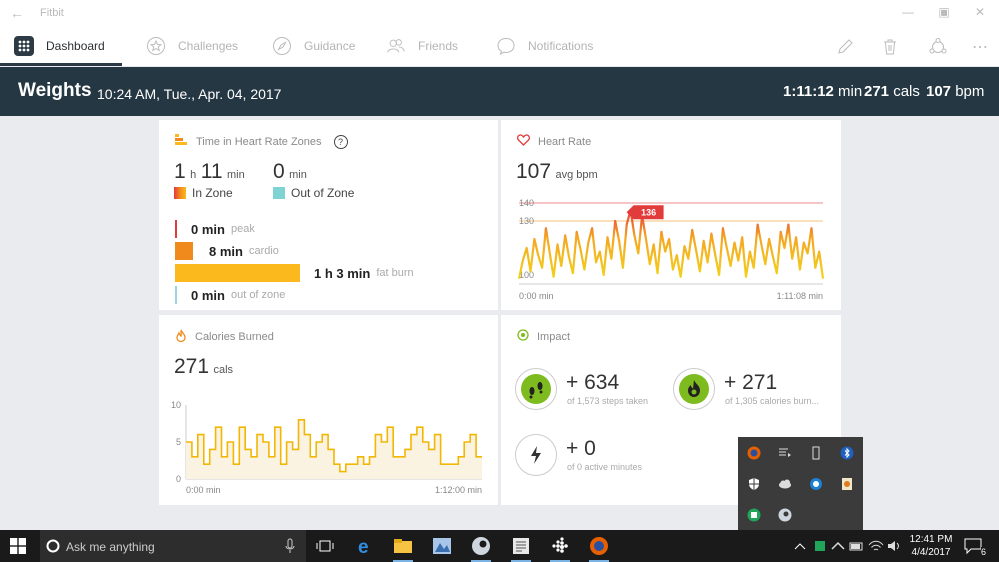 The image size is (999, 562). Describe the element at coordinates (75, 46) in the screenshot. I see `tab-dashboard-label: Dashboard` at that location.